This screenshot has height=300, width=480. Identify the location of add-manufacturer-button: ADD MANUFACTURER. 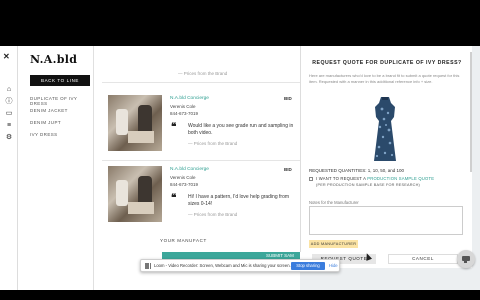
(333, 244).